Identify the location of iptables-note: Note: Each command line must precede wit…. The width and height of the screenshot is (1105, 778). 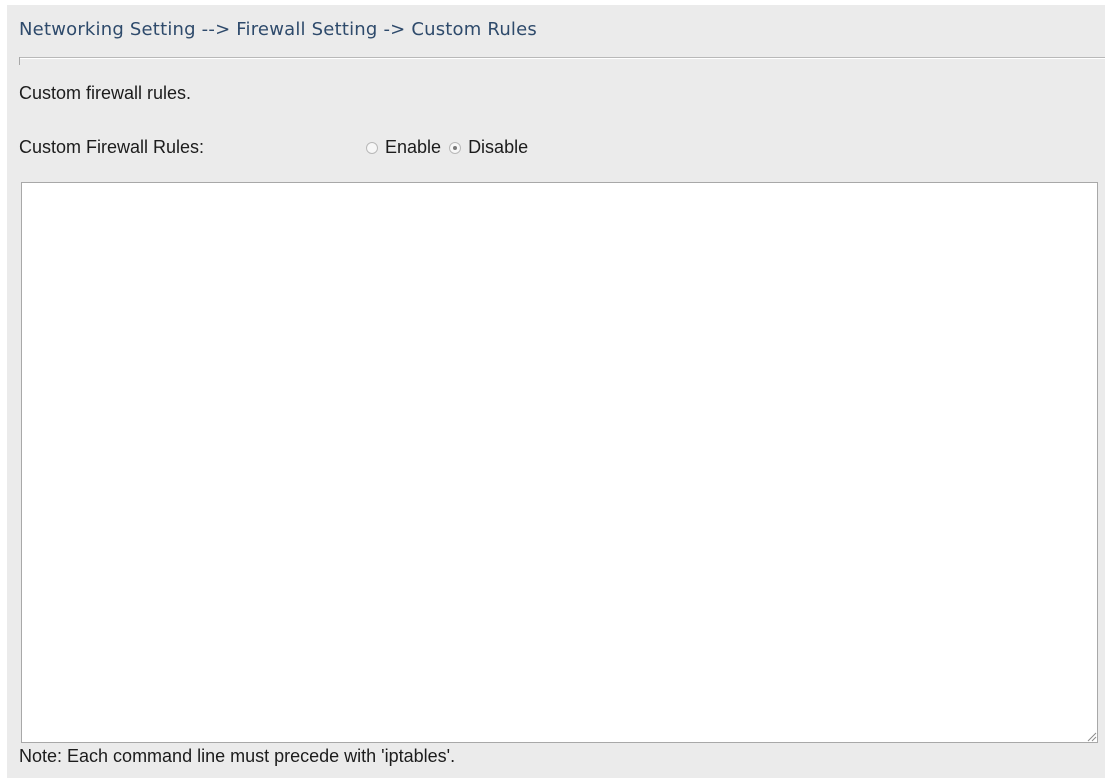
(237, 756).